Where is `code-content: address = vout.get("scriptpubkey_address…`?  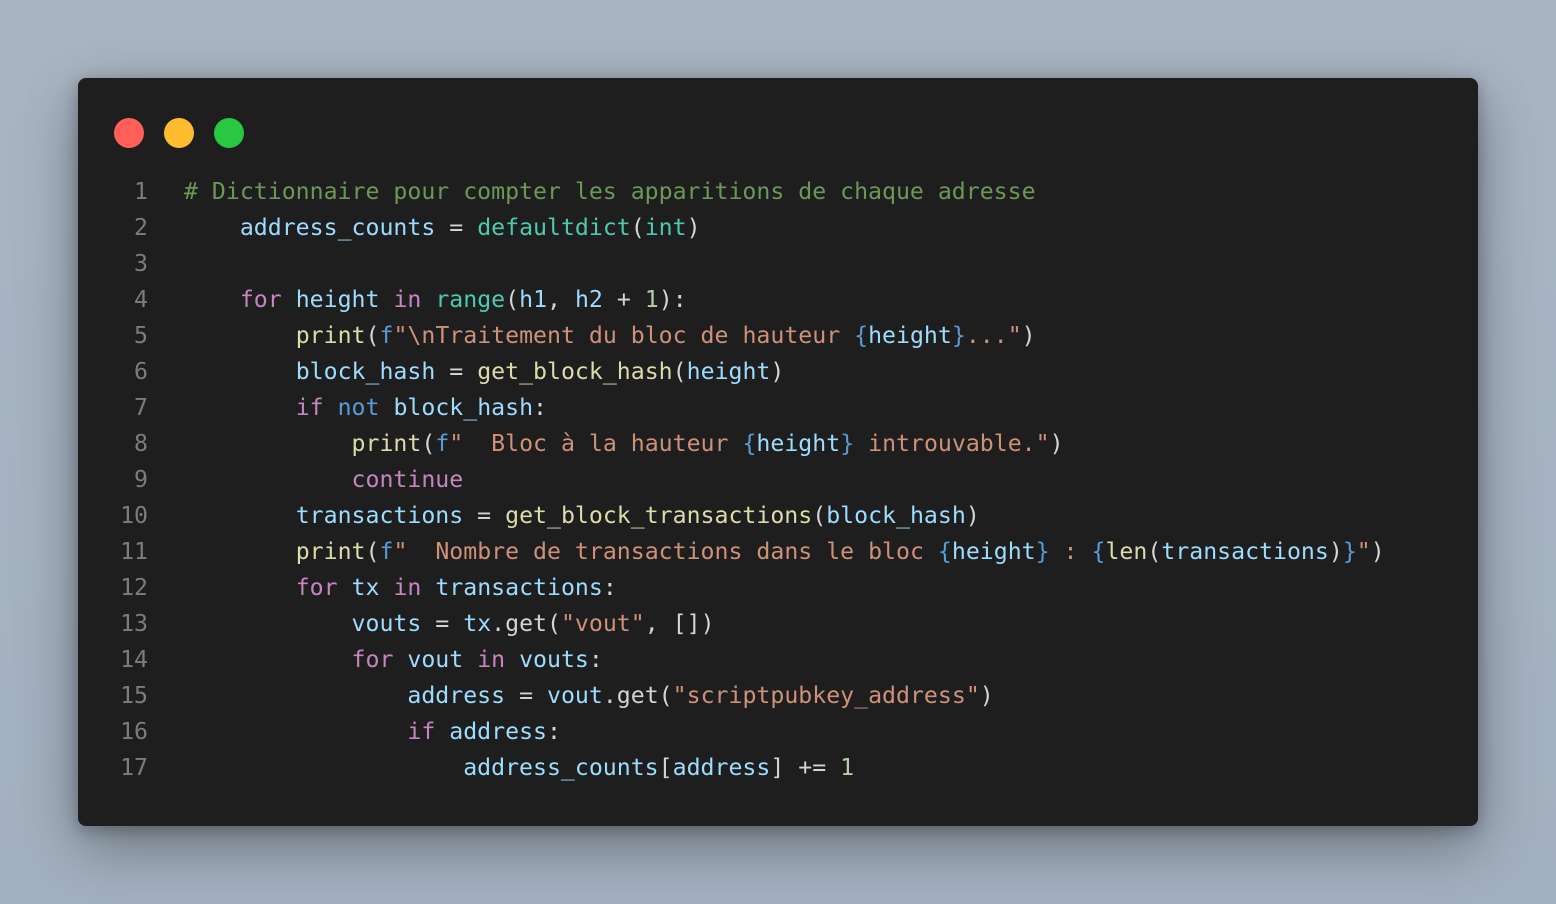 code-content: address = vout.get("scriptpubkey_address… is located at coordinates (570, 696).